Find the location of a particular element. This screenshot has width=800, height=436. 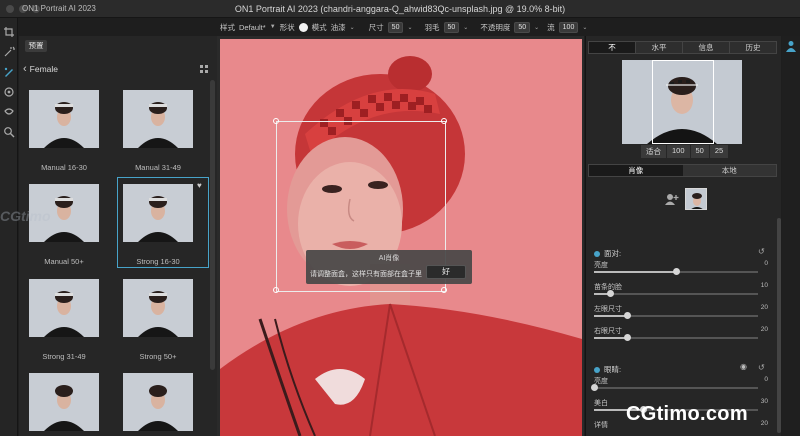

preset-thumbnail: Strong 50+ is located at coordinates (158, 320).